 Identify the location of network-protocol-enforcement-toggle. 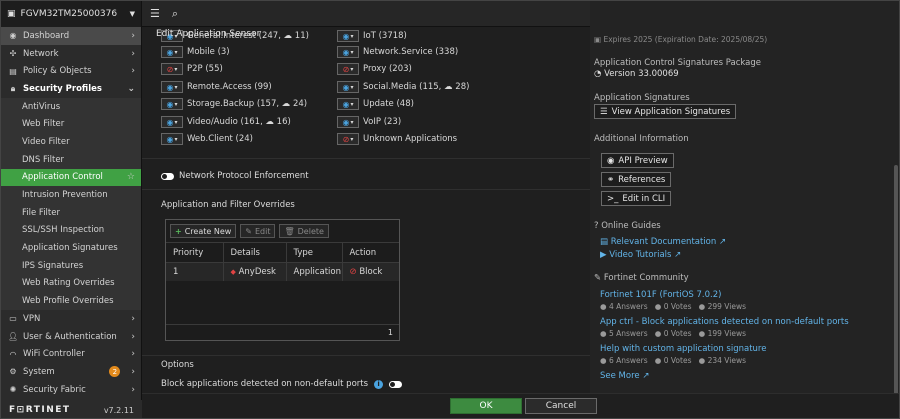
(167, 176).